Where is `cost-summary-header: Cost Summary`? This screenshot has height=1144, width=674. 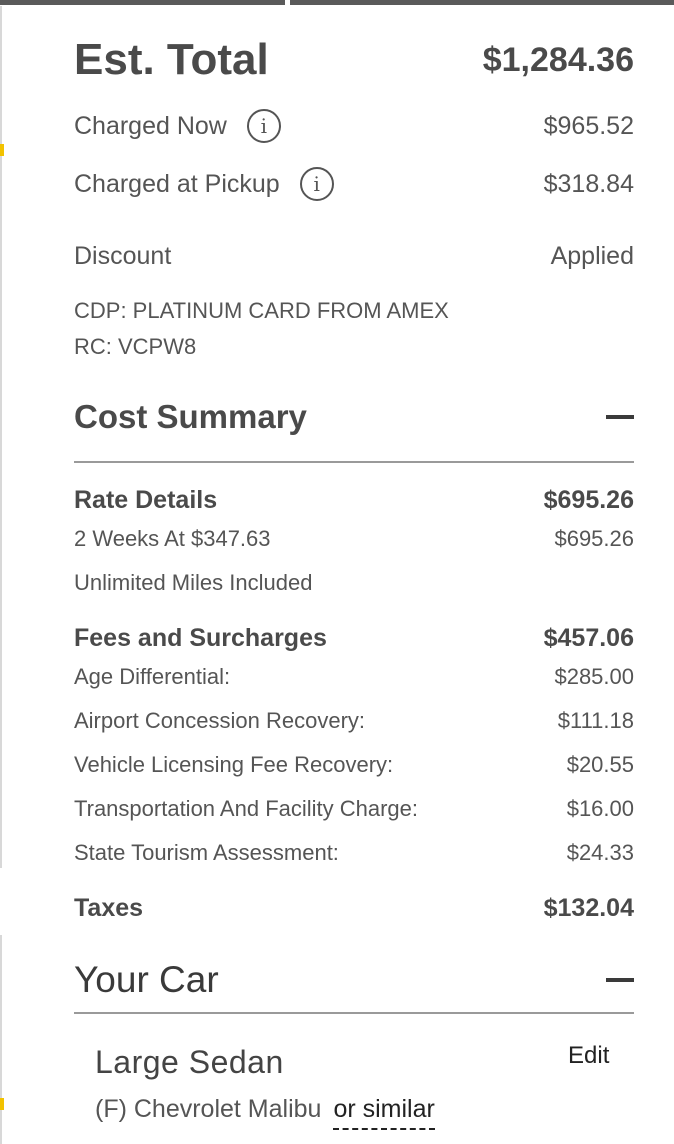 cost-summary-header: Cost Summary is located at coordinates (354, 417).